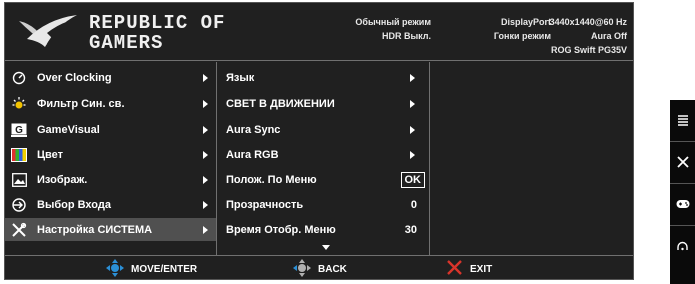 This screenshot has width=695, height=284. What do you see at coordinates (157, 23) in the screenshot?
I see `brand-line1: REPUBLIC OF` at bounding box center [157, 23].